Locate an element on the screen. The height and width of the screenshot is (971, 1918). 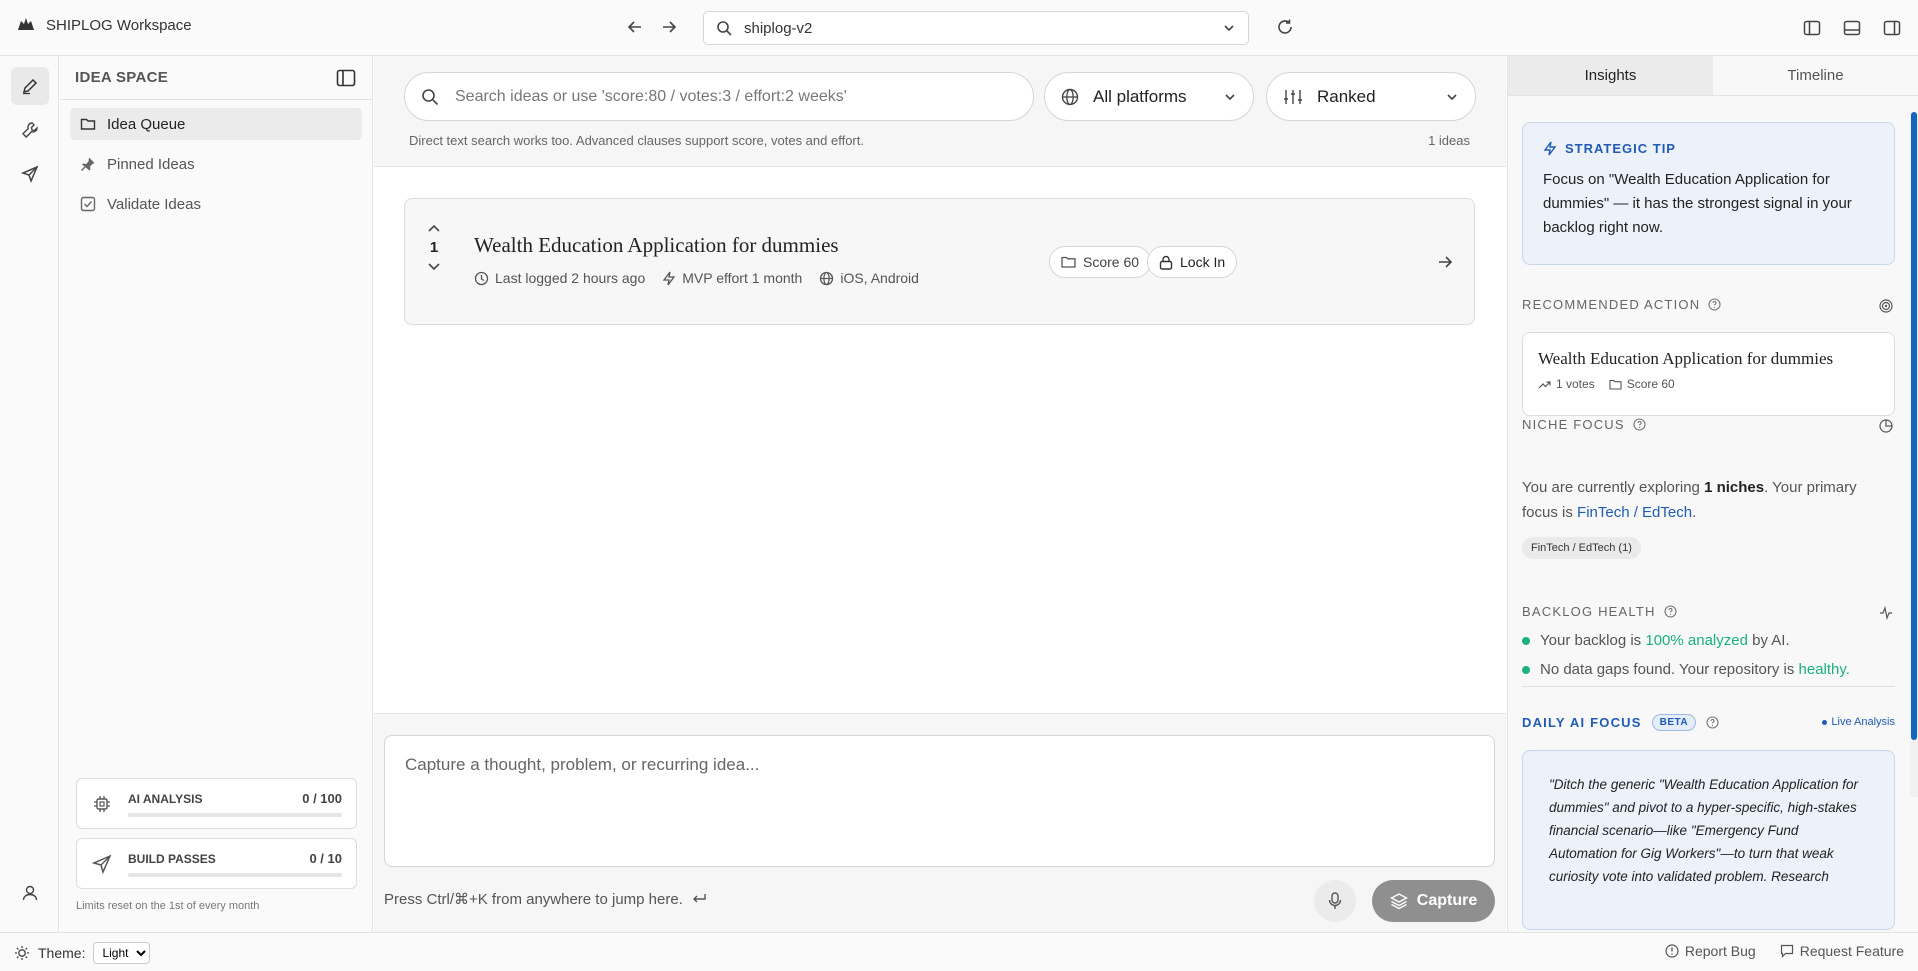
sidebar-item-label: Validate Ideas is located at coordinates (154, 204).